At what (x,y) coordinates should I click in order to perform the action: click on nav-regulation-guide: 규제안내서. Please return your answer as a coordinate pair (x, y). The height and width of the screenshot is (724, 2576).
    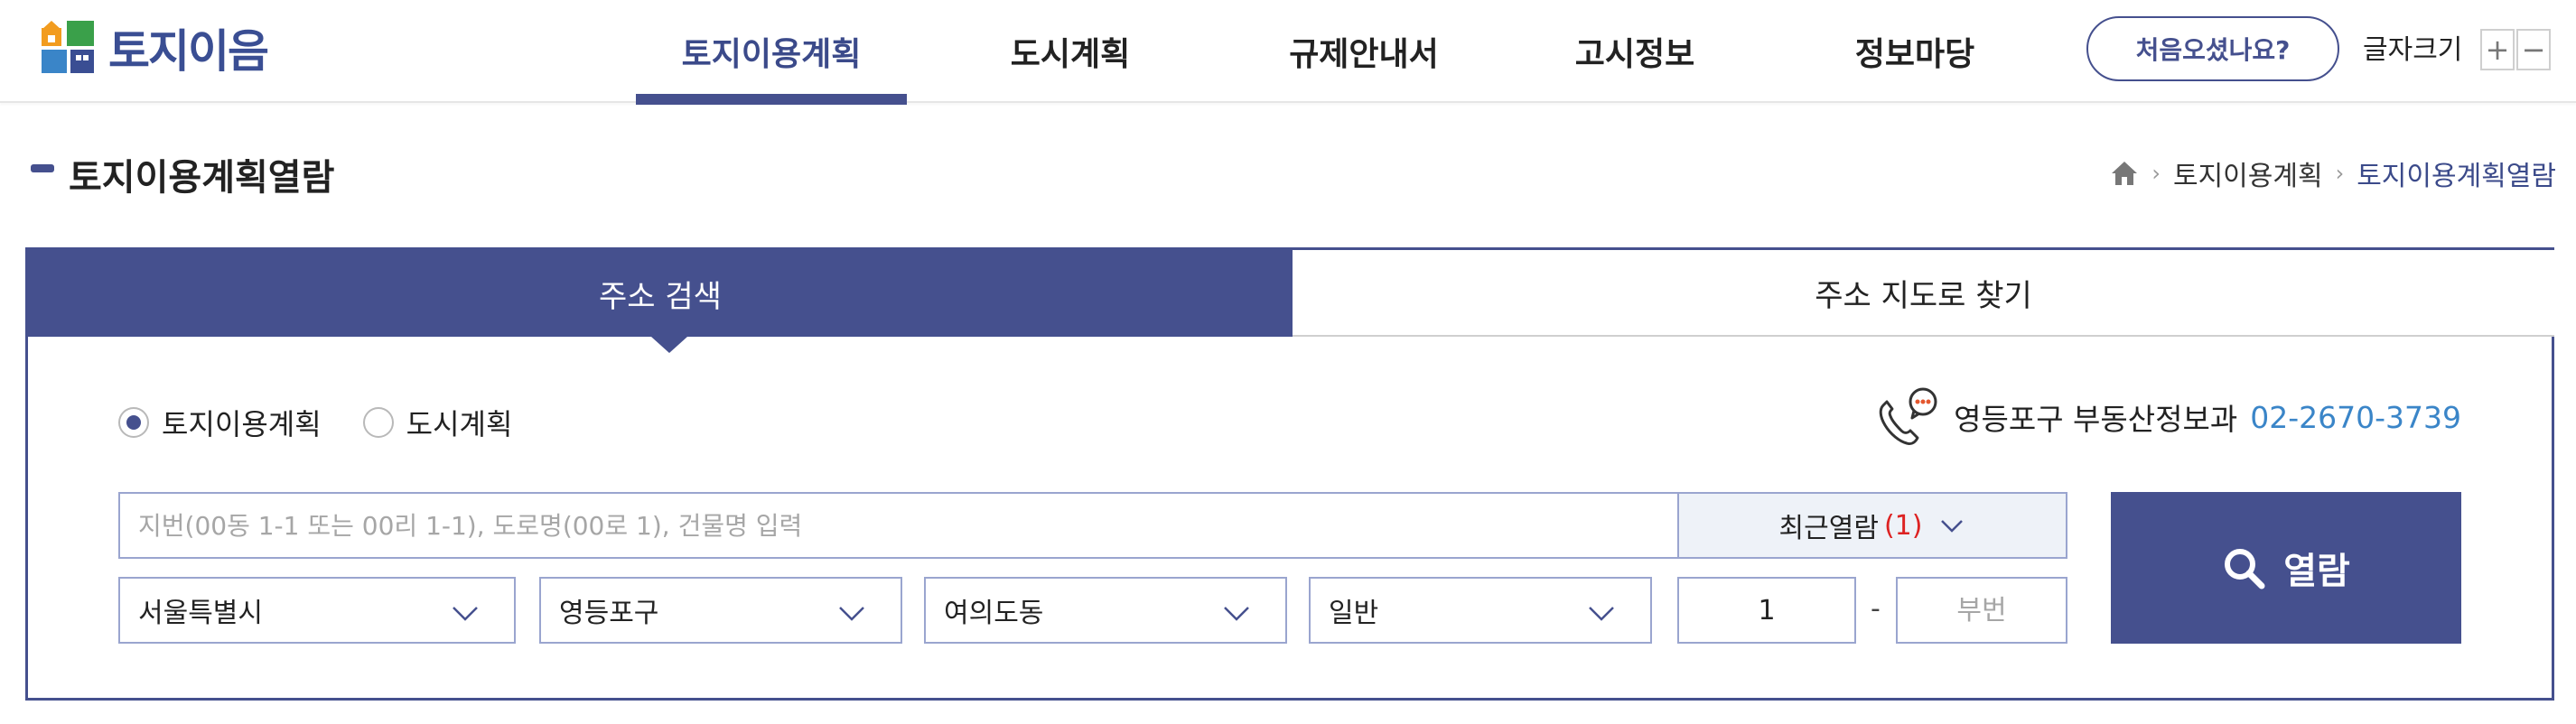
    Looking at the image, I should click on (1363, 51).